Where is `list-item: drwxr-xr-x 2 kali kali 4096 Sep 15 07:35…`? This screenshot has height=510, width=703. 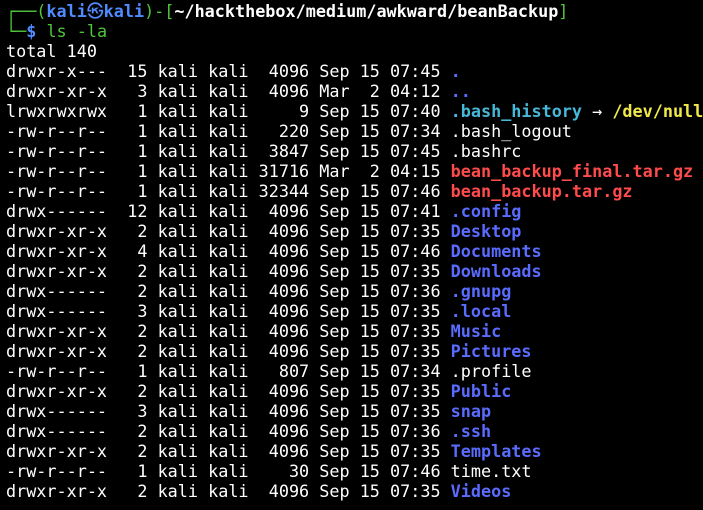
list-item: drwxr-xr-x 2 kali kali 4096 Sep 15 07:35… is located at coordinates (351, 451).